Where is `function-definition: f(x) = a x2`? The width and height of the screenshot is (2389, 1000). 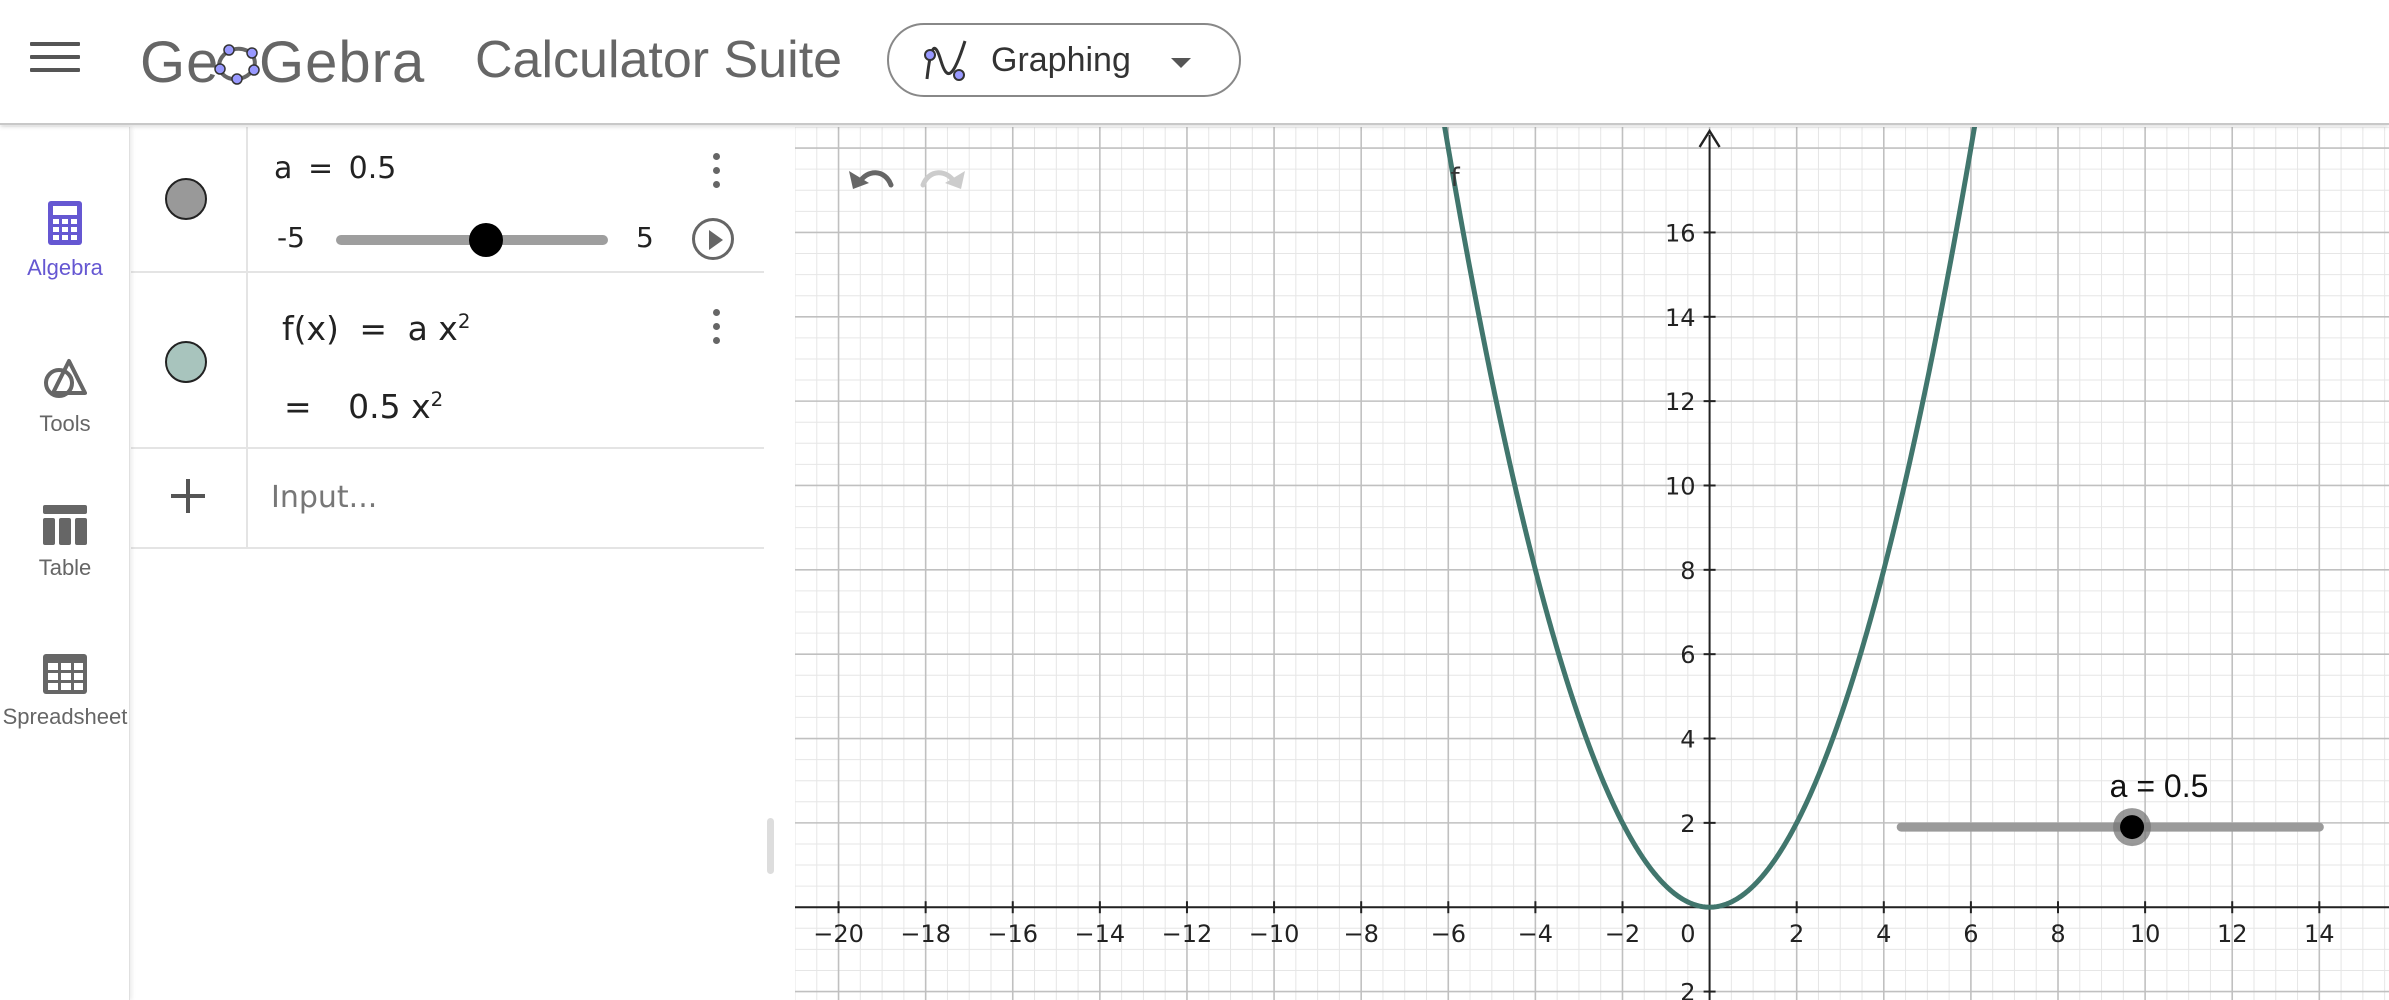 function-definition: f(x) = a x2 is located at coordinates (376, 328).